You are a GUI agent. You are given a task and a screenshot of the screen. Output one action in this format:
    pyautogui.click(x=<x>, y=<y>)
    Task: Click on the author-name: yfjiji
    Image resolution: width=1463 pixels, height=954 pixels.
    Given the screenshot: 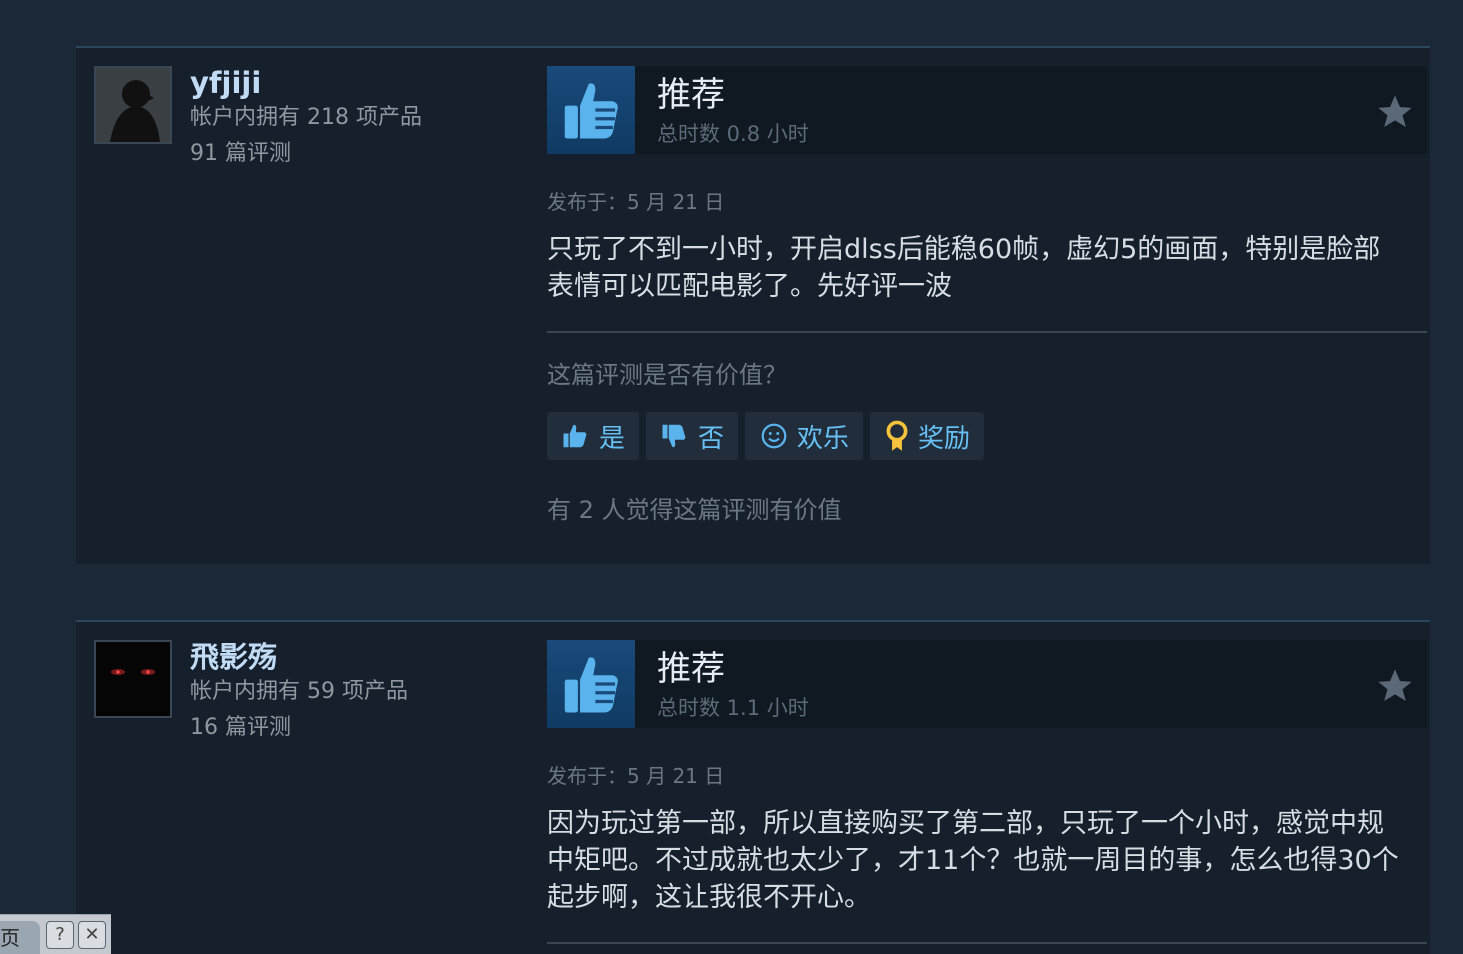 What is the action you would take?
    pyautogui.click(x=306, y=83)
    